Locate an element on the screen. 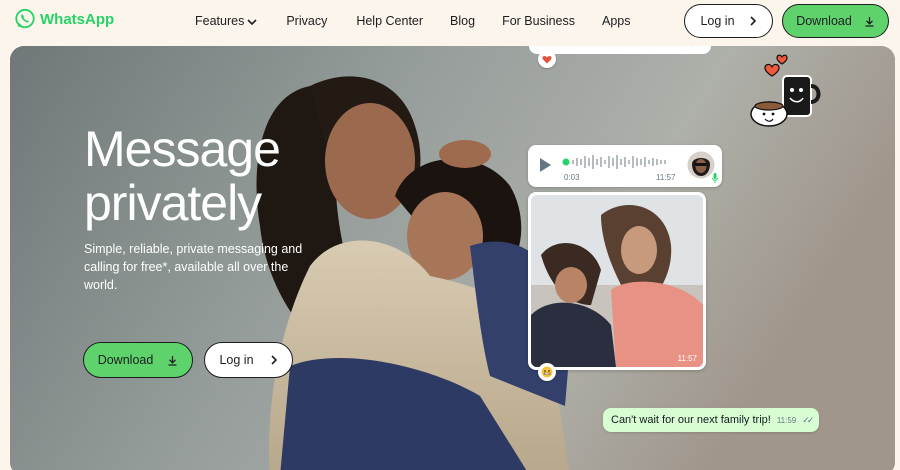 This screenshot has width=900, height=470. partial-message-bubble: ✓✓ is located at coordinates (620, 50).